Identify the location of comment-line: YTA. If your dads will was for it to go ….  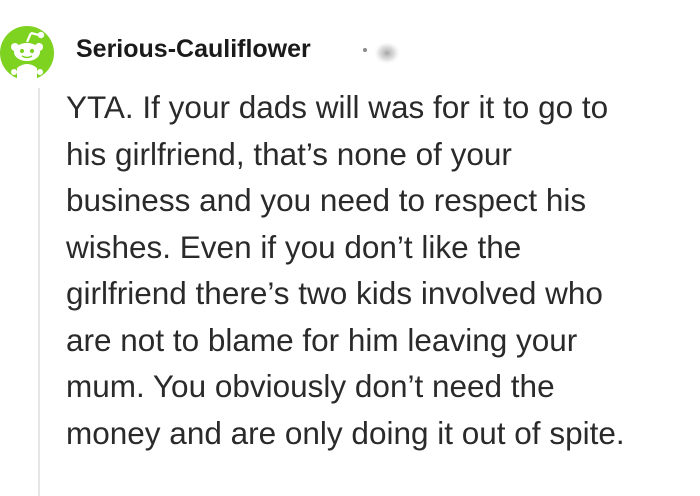
(337, 107).